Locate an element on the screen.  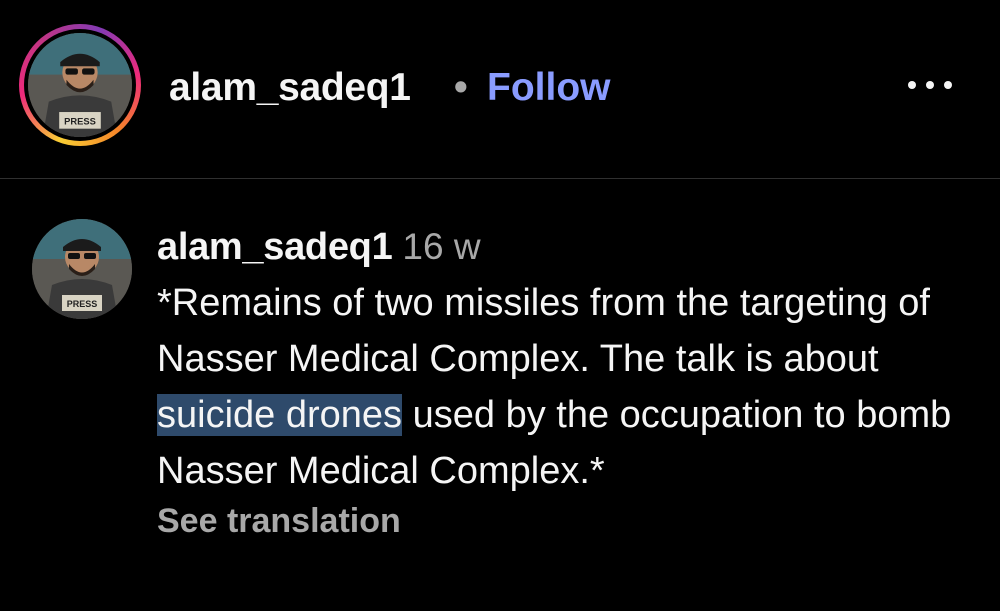
follow-button: Follow is located at coordinates (548, 88).